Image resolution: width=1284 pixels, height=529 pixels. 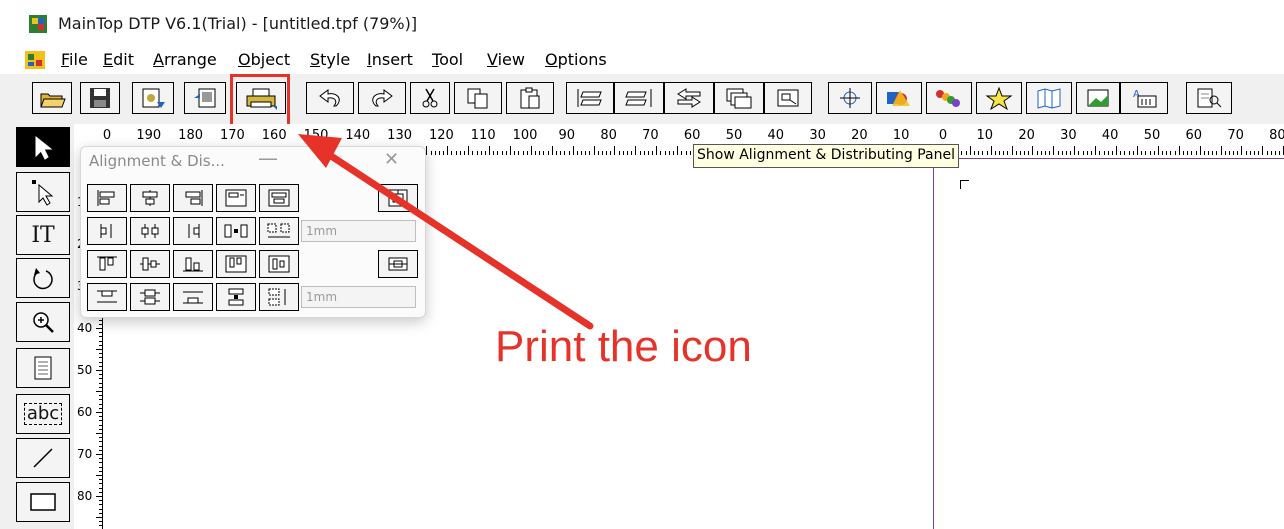 I want to click on align-center-horizontal-button, so click(x=150, y=198).